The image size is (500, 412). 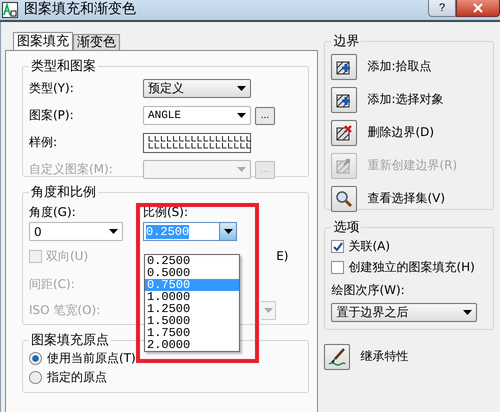 I want to click on field-label: 间距(C):, so click(x=52, y=284).